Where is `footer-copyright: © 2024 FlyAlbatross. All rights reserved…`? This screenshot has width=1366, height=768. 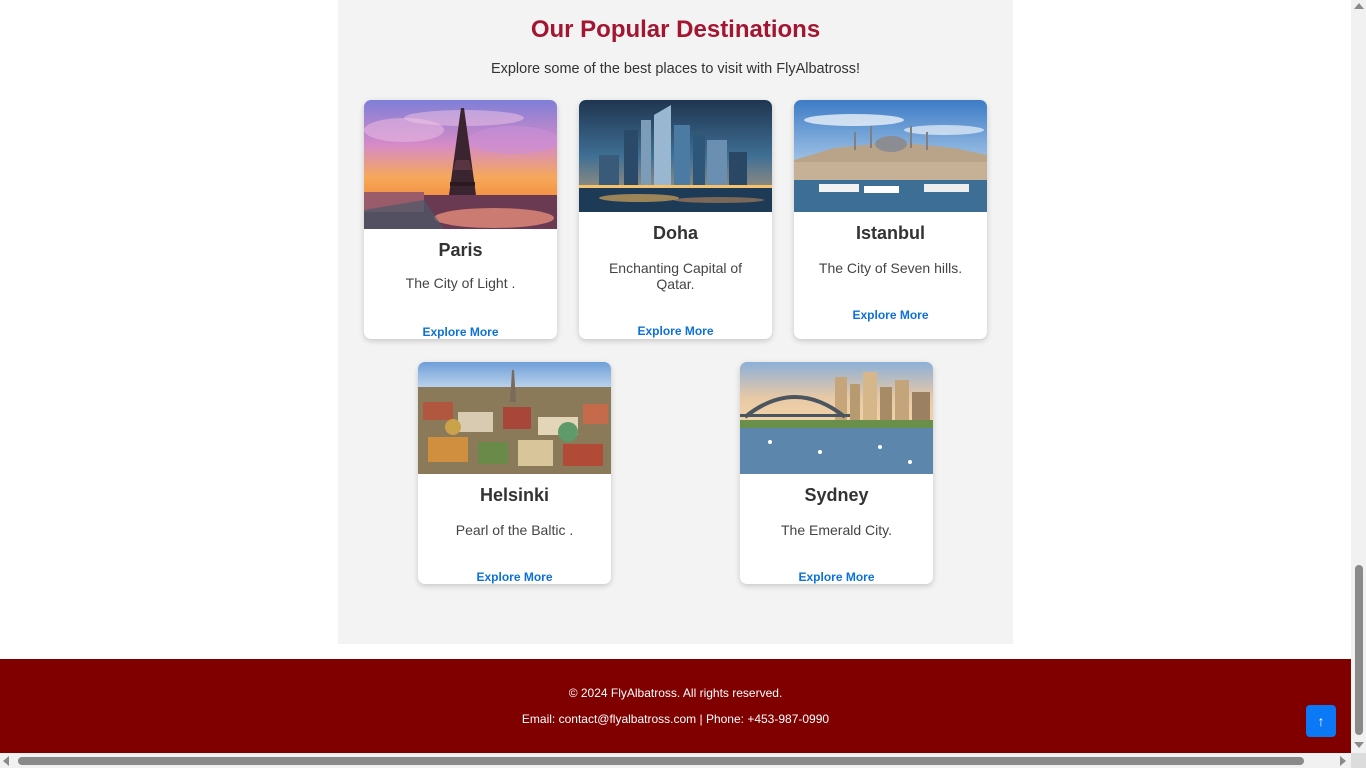
footer-copyright: © 2024 FlyAlbatross. All rights reserved… is located at coordinates (675, 693).